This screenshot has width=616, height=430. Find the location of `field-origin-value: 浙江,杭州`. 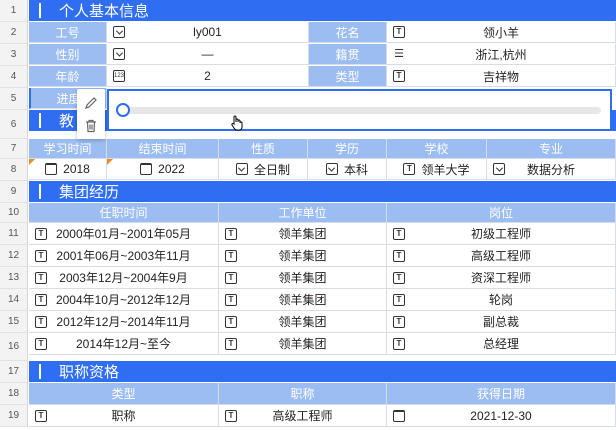

field-origin-value: 浙江,杭州 is located at coordinates (501, 54).